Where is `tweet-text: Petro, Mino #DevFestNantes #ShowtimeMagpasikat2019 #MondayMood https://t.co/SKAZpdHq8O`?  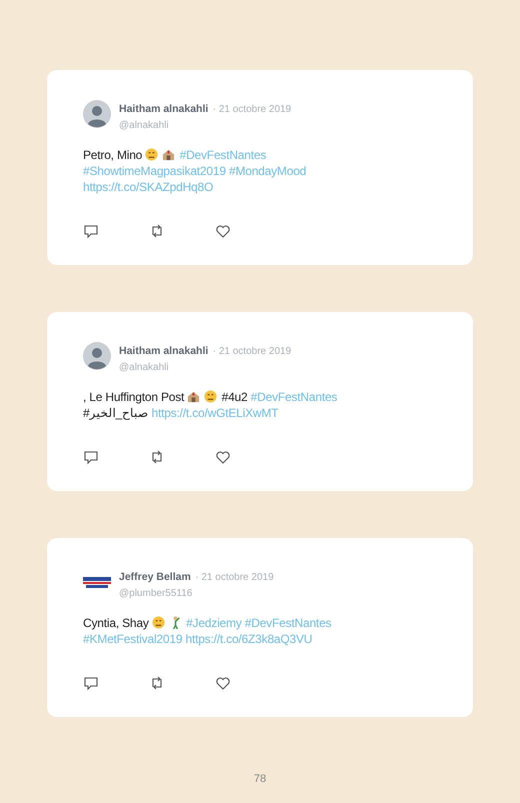 tweet-text: Petro, Mino #DevFestNantes #ShowtimeMagpasikat2019 #MondayMood https://t.co/SKAZpdHq8O is located at coordinates (195, 171).